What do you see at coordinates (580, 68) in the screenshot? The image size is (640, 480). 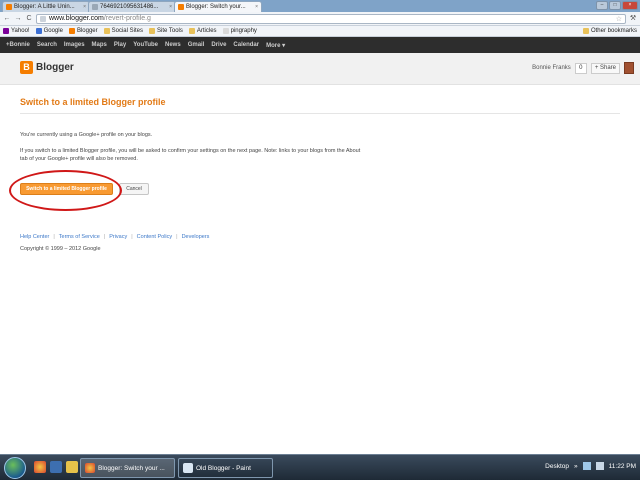 I see `notification-count: 0` at bounding box center [580, 68].